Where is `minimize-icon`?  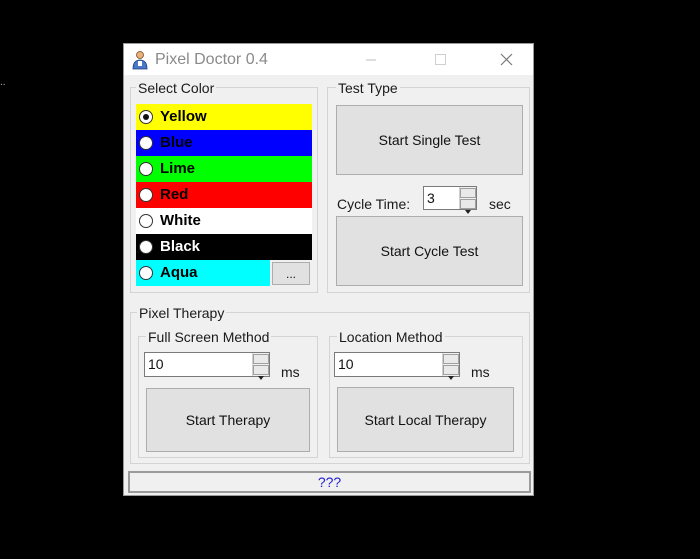
minimize-icon is located at coordinates (371, 60).